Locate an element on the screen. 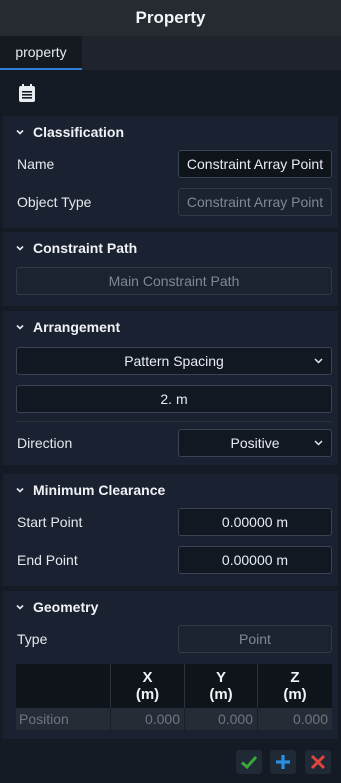 The image size is (341, 783). tab-property-label: property is located at coordinates (41, 52).